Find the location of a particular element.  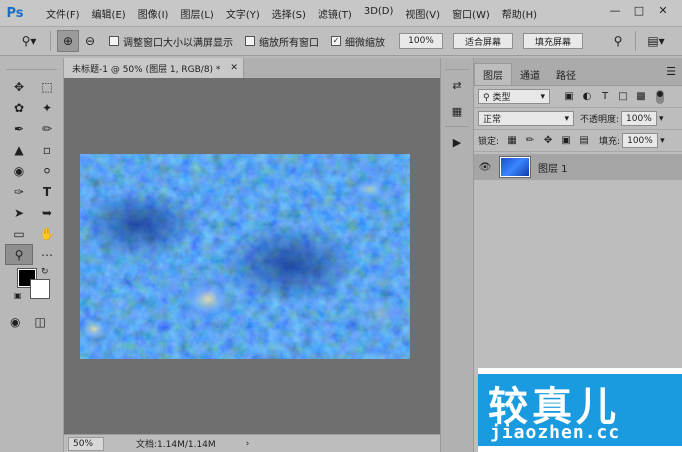

default-colors-icon: ▣ is located at coordinates (18, 295).